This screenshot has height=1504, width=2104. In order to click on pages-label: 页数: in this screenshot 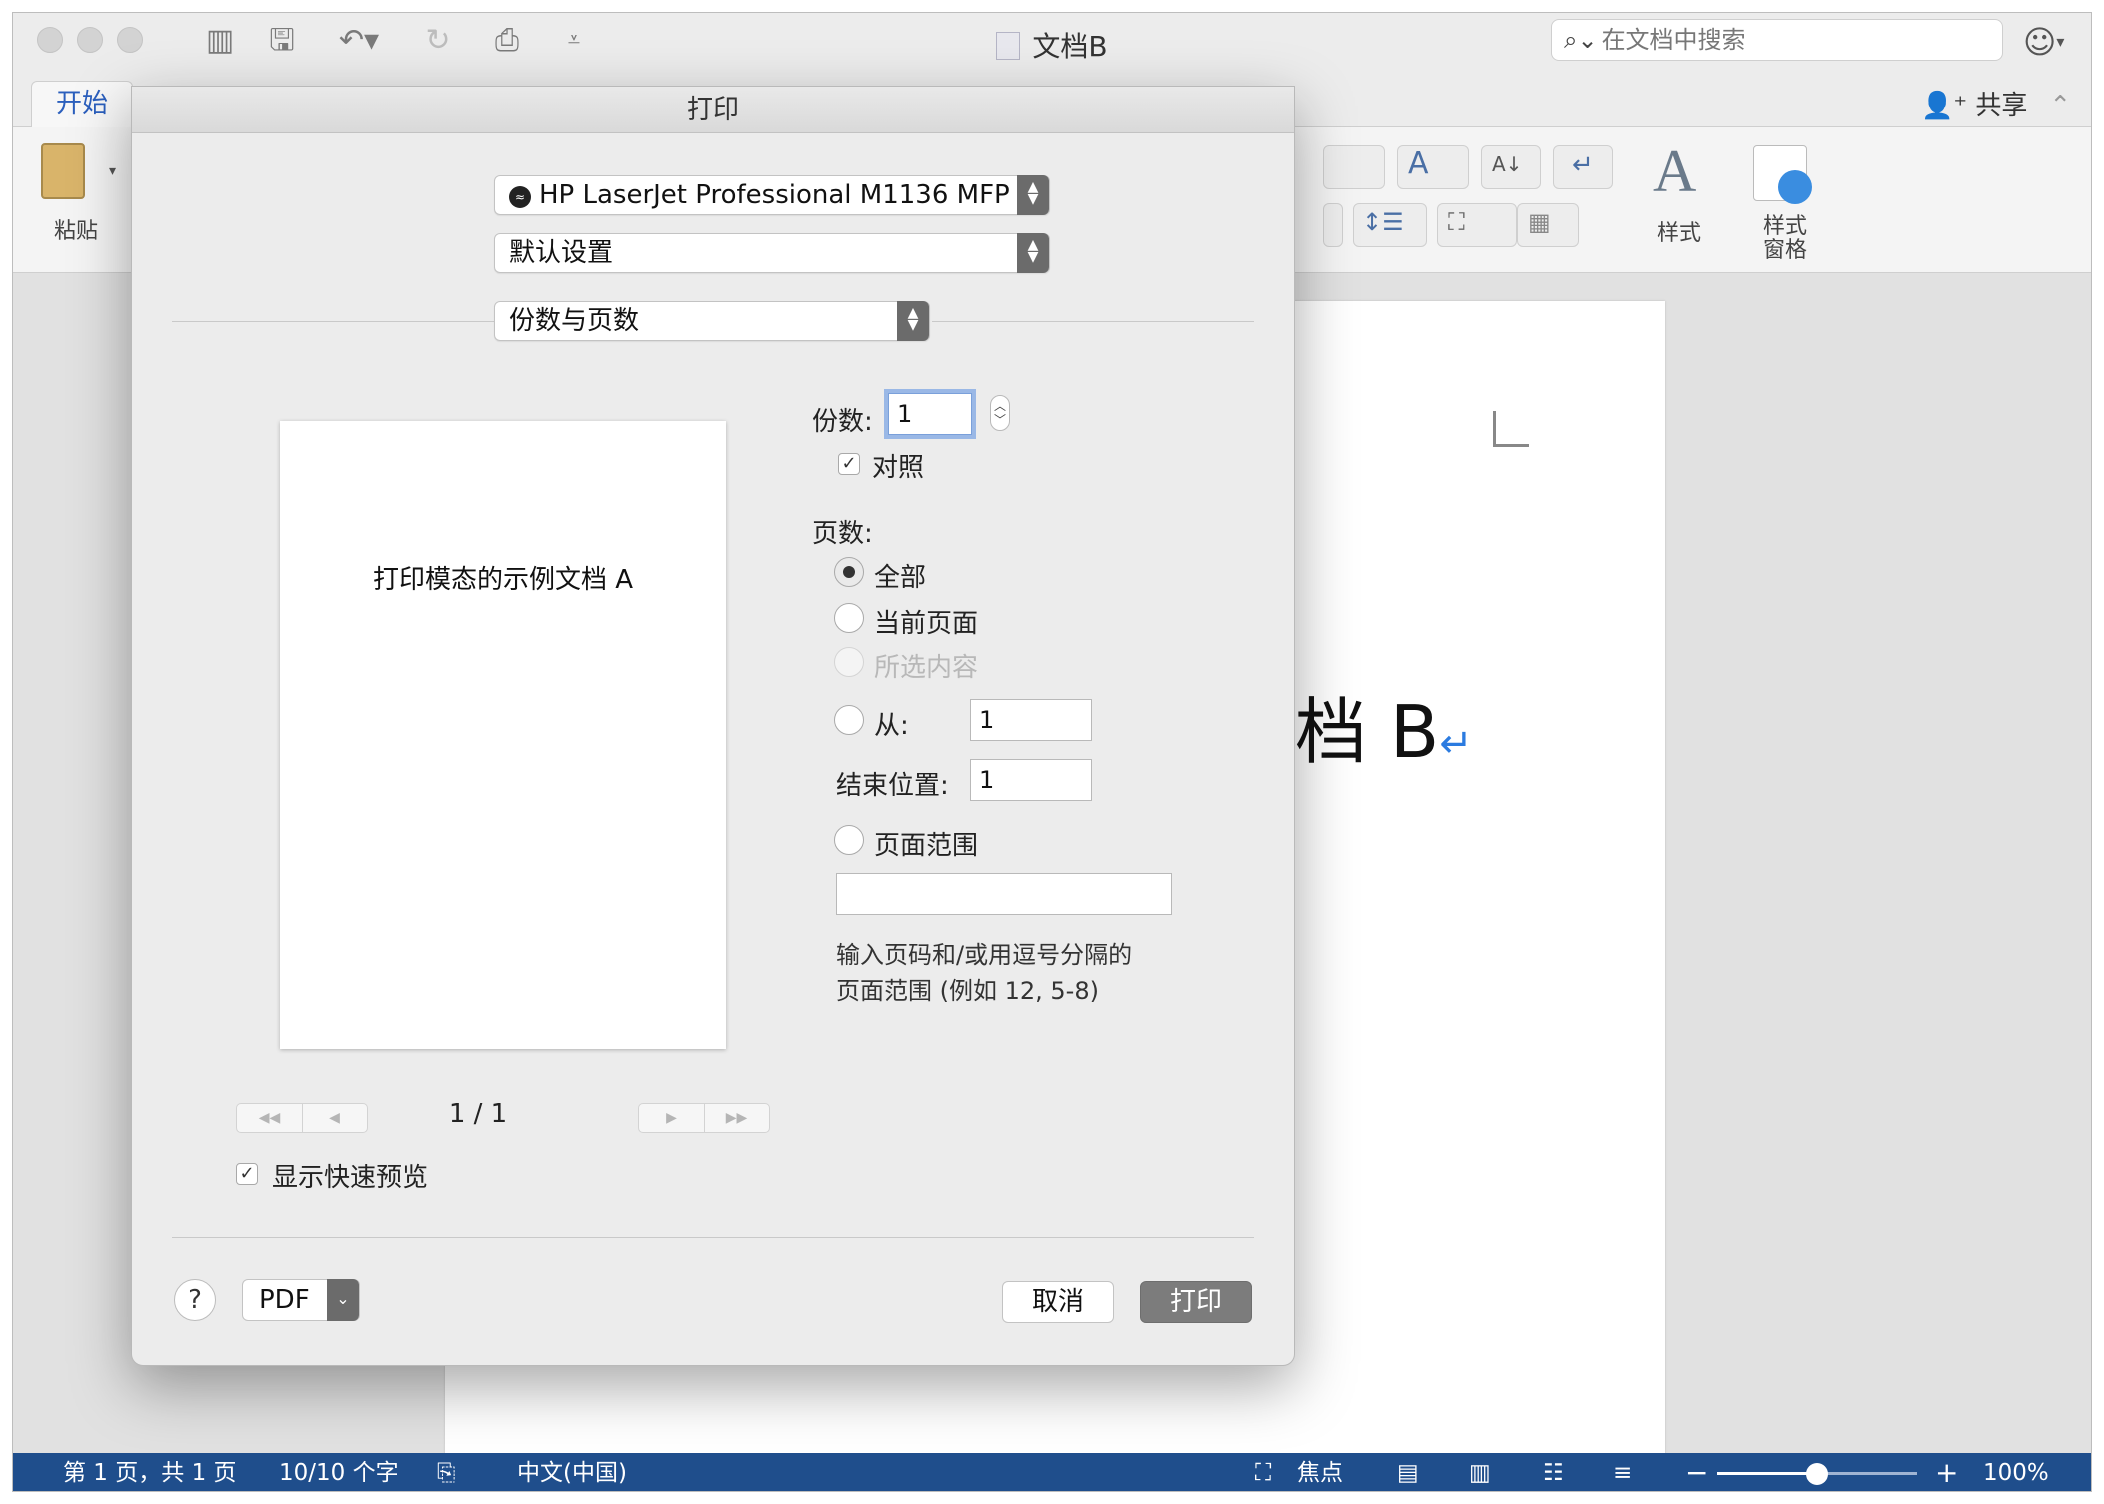, I will do `click(842, 534)`.